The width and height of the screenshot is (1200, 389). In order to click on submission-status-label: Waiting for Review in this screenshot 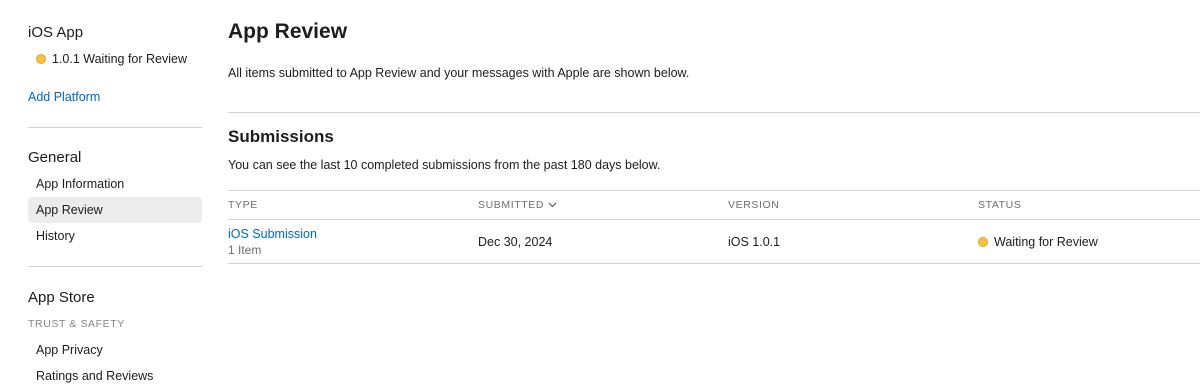, I will do `click(1046, 242)`.